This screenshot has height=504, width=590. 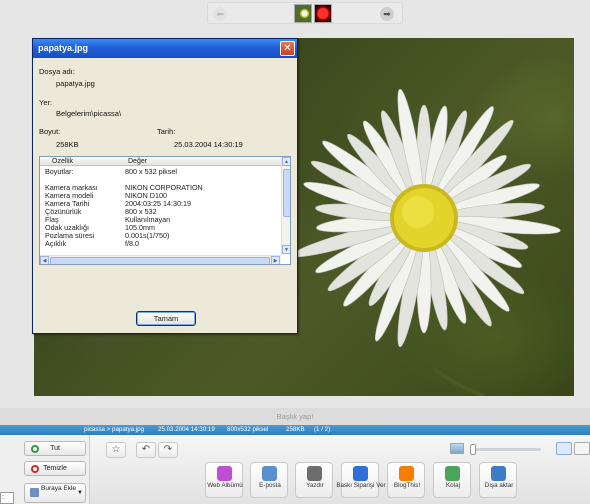 I want to click on add-here-button: Buraya Ekle ▼, so click(x=55, y=493).